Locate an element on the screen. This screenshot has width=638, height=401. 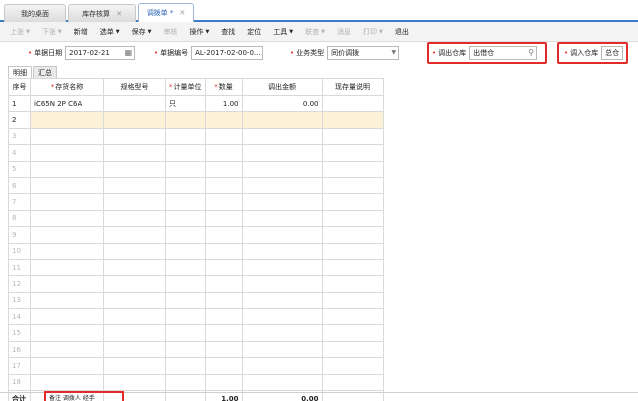
table-row: 14 is located at coordinates (196, 317).